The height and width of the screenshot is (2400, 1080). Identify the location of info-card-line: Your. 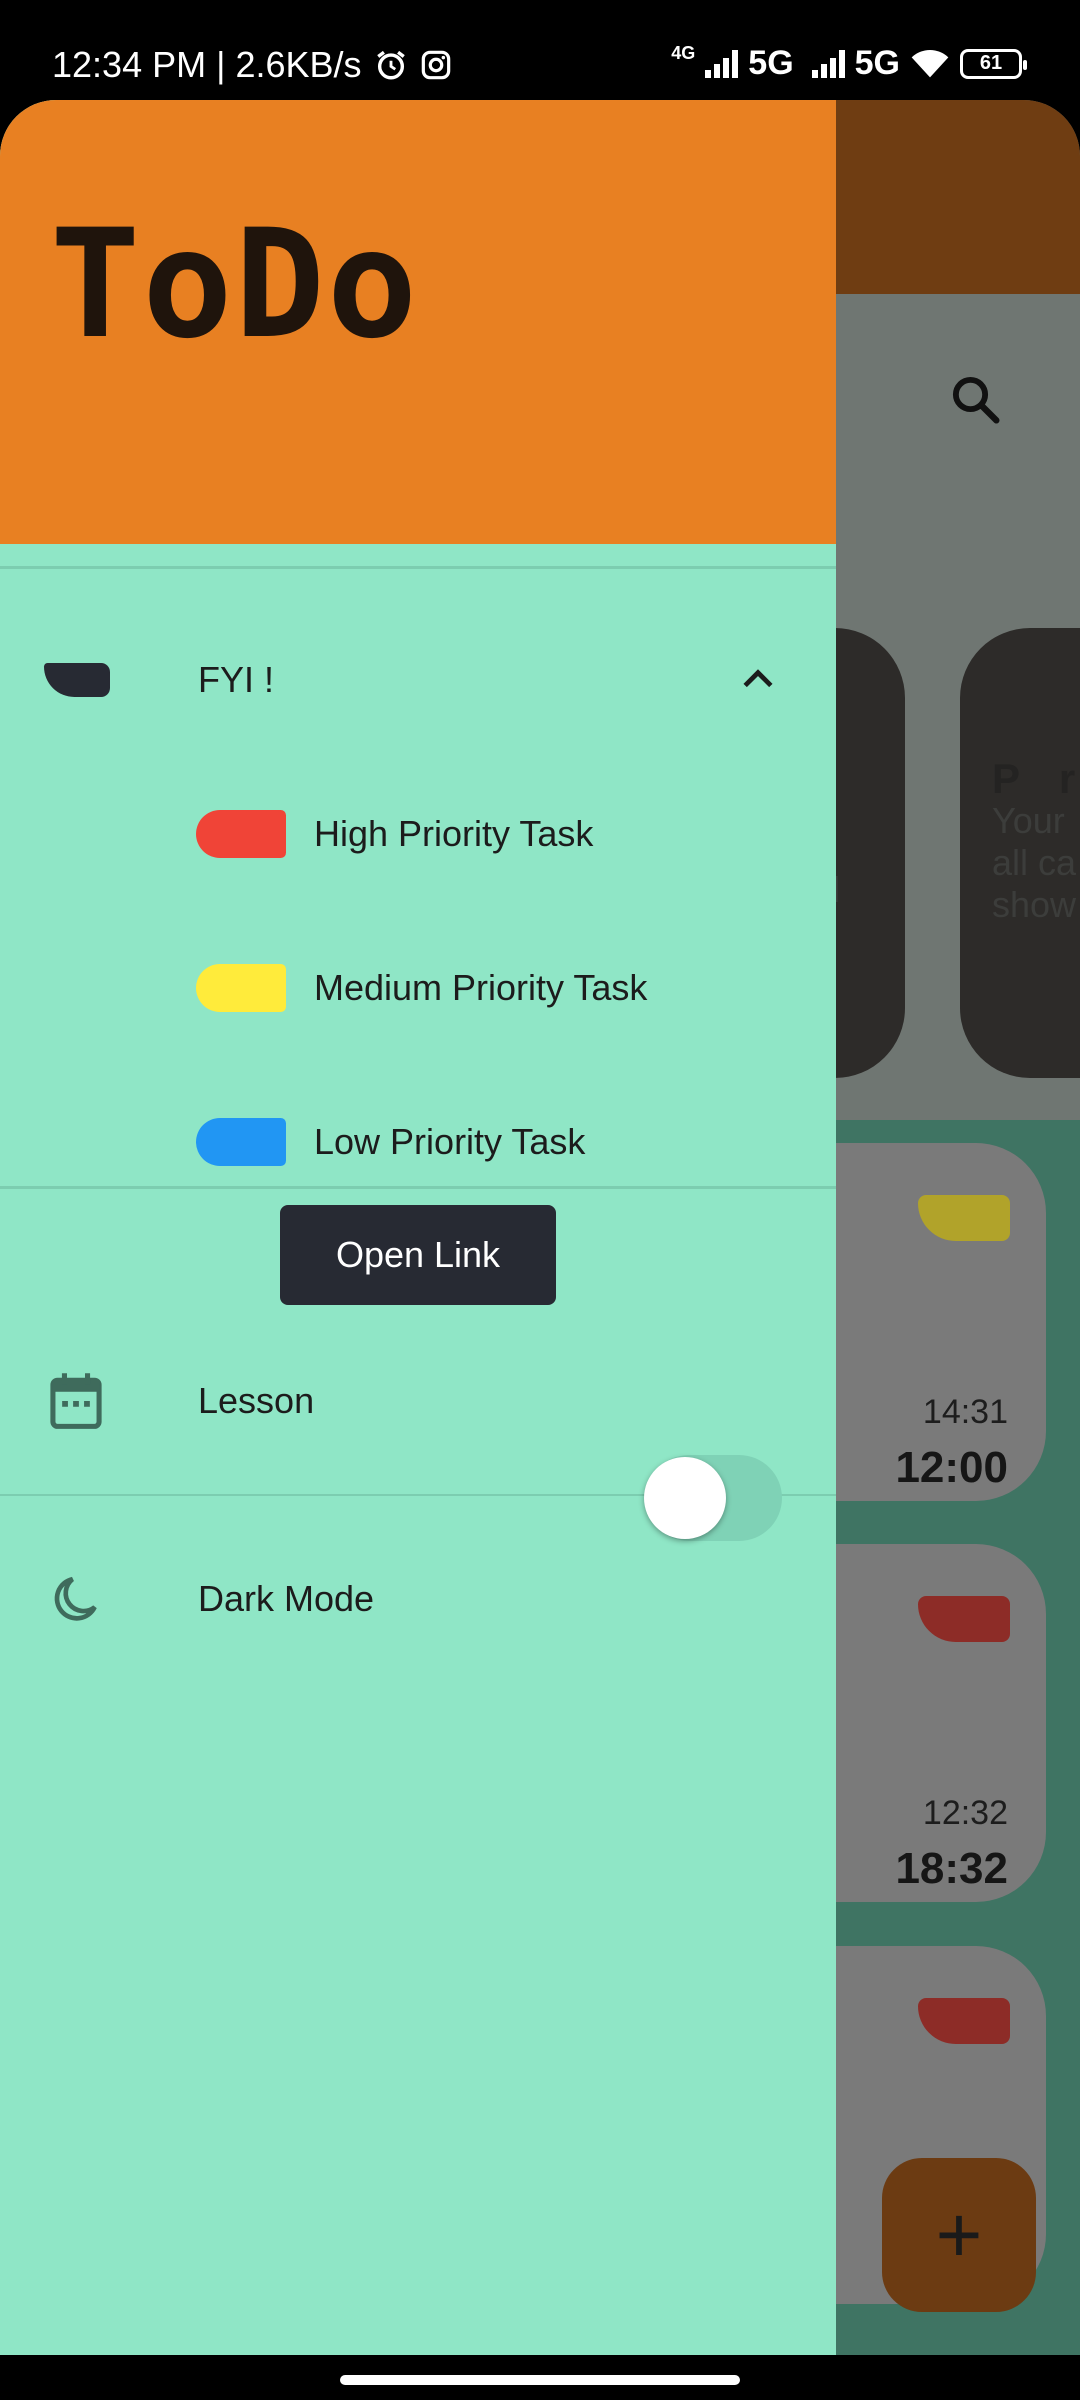
(1028, 820).